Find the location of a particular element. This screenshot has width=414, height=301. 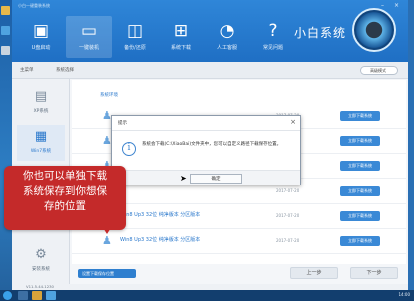

breadcrumb-current: 系统选择 is located at coordinates (65, 70).